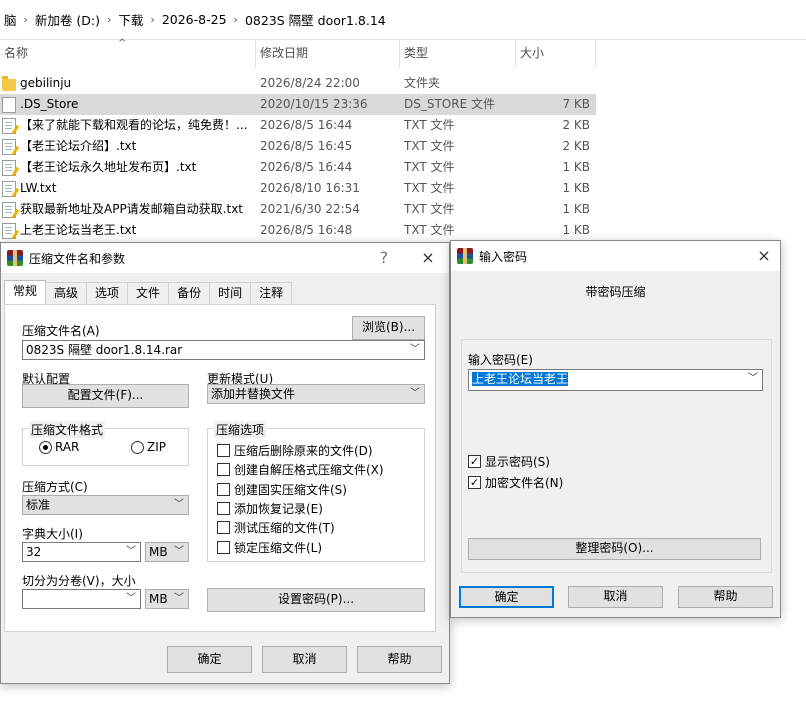 The width and height of the screenshot is (806, 706). Describe the element at coordinates (46, 83) in the screenshot. I see `file-name: gebilinju` at that location.